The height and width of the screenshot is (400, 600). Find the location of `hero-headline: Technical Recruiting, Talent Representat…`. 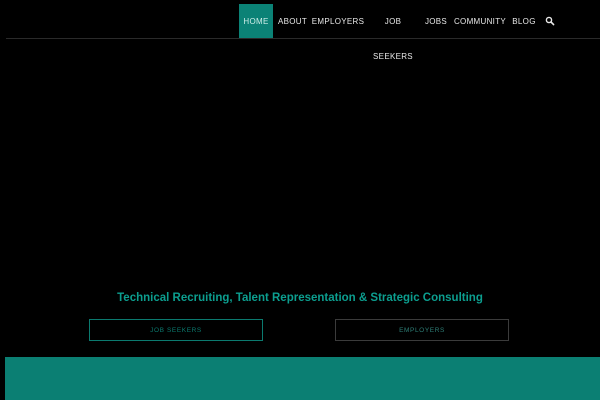

hero-headline: Technical Recruiting, Talent Representat… is located at coordinates (300, 298).